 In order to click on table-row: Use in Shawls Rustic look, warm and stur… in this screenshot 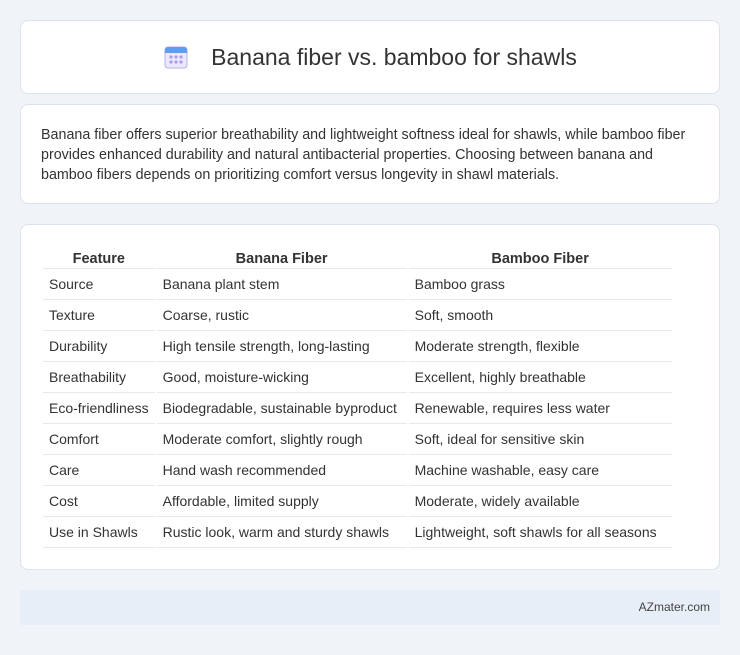, I will do `click(357, 532)`.